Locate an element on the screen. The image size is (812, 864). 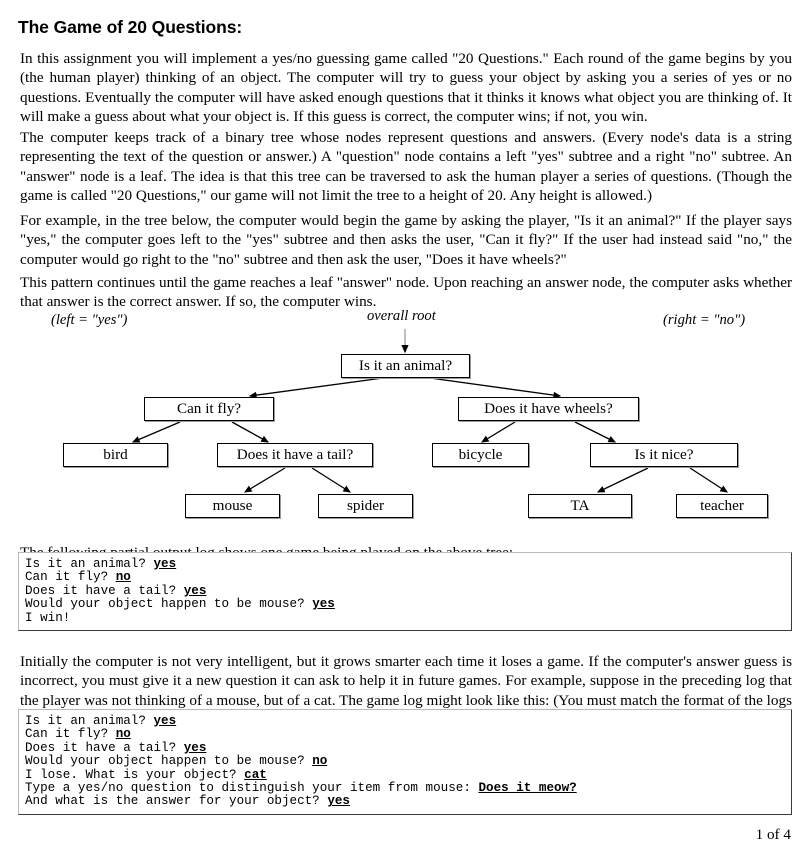
tree-node-spider: spider is located at coordinates (365, 506).